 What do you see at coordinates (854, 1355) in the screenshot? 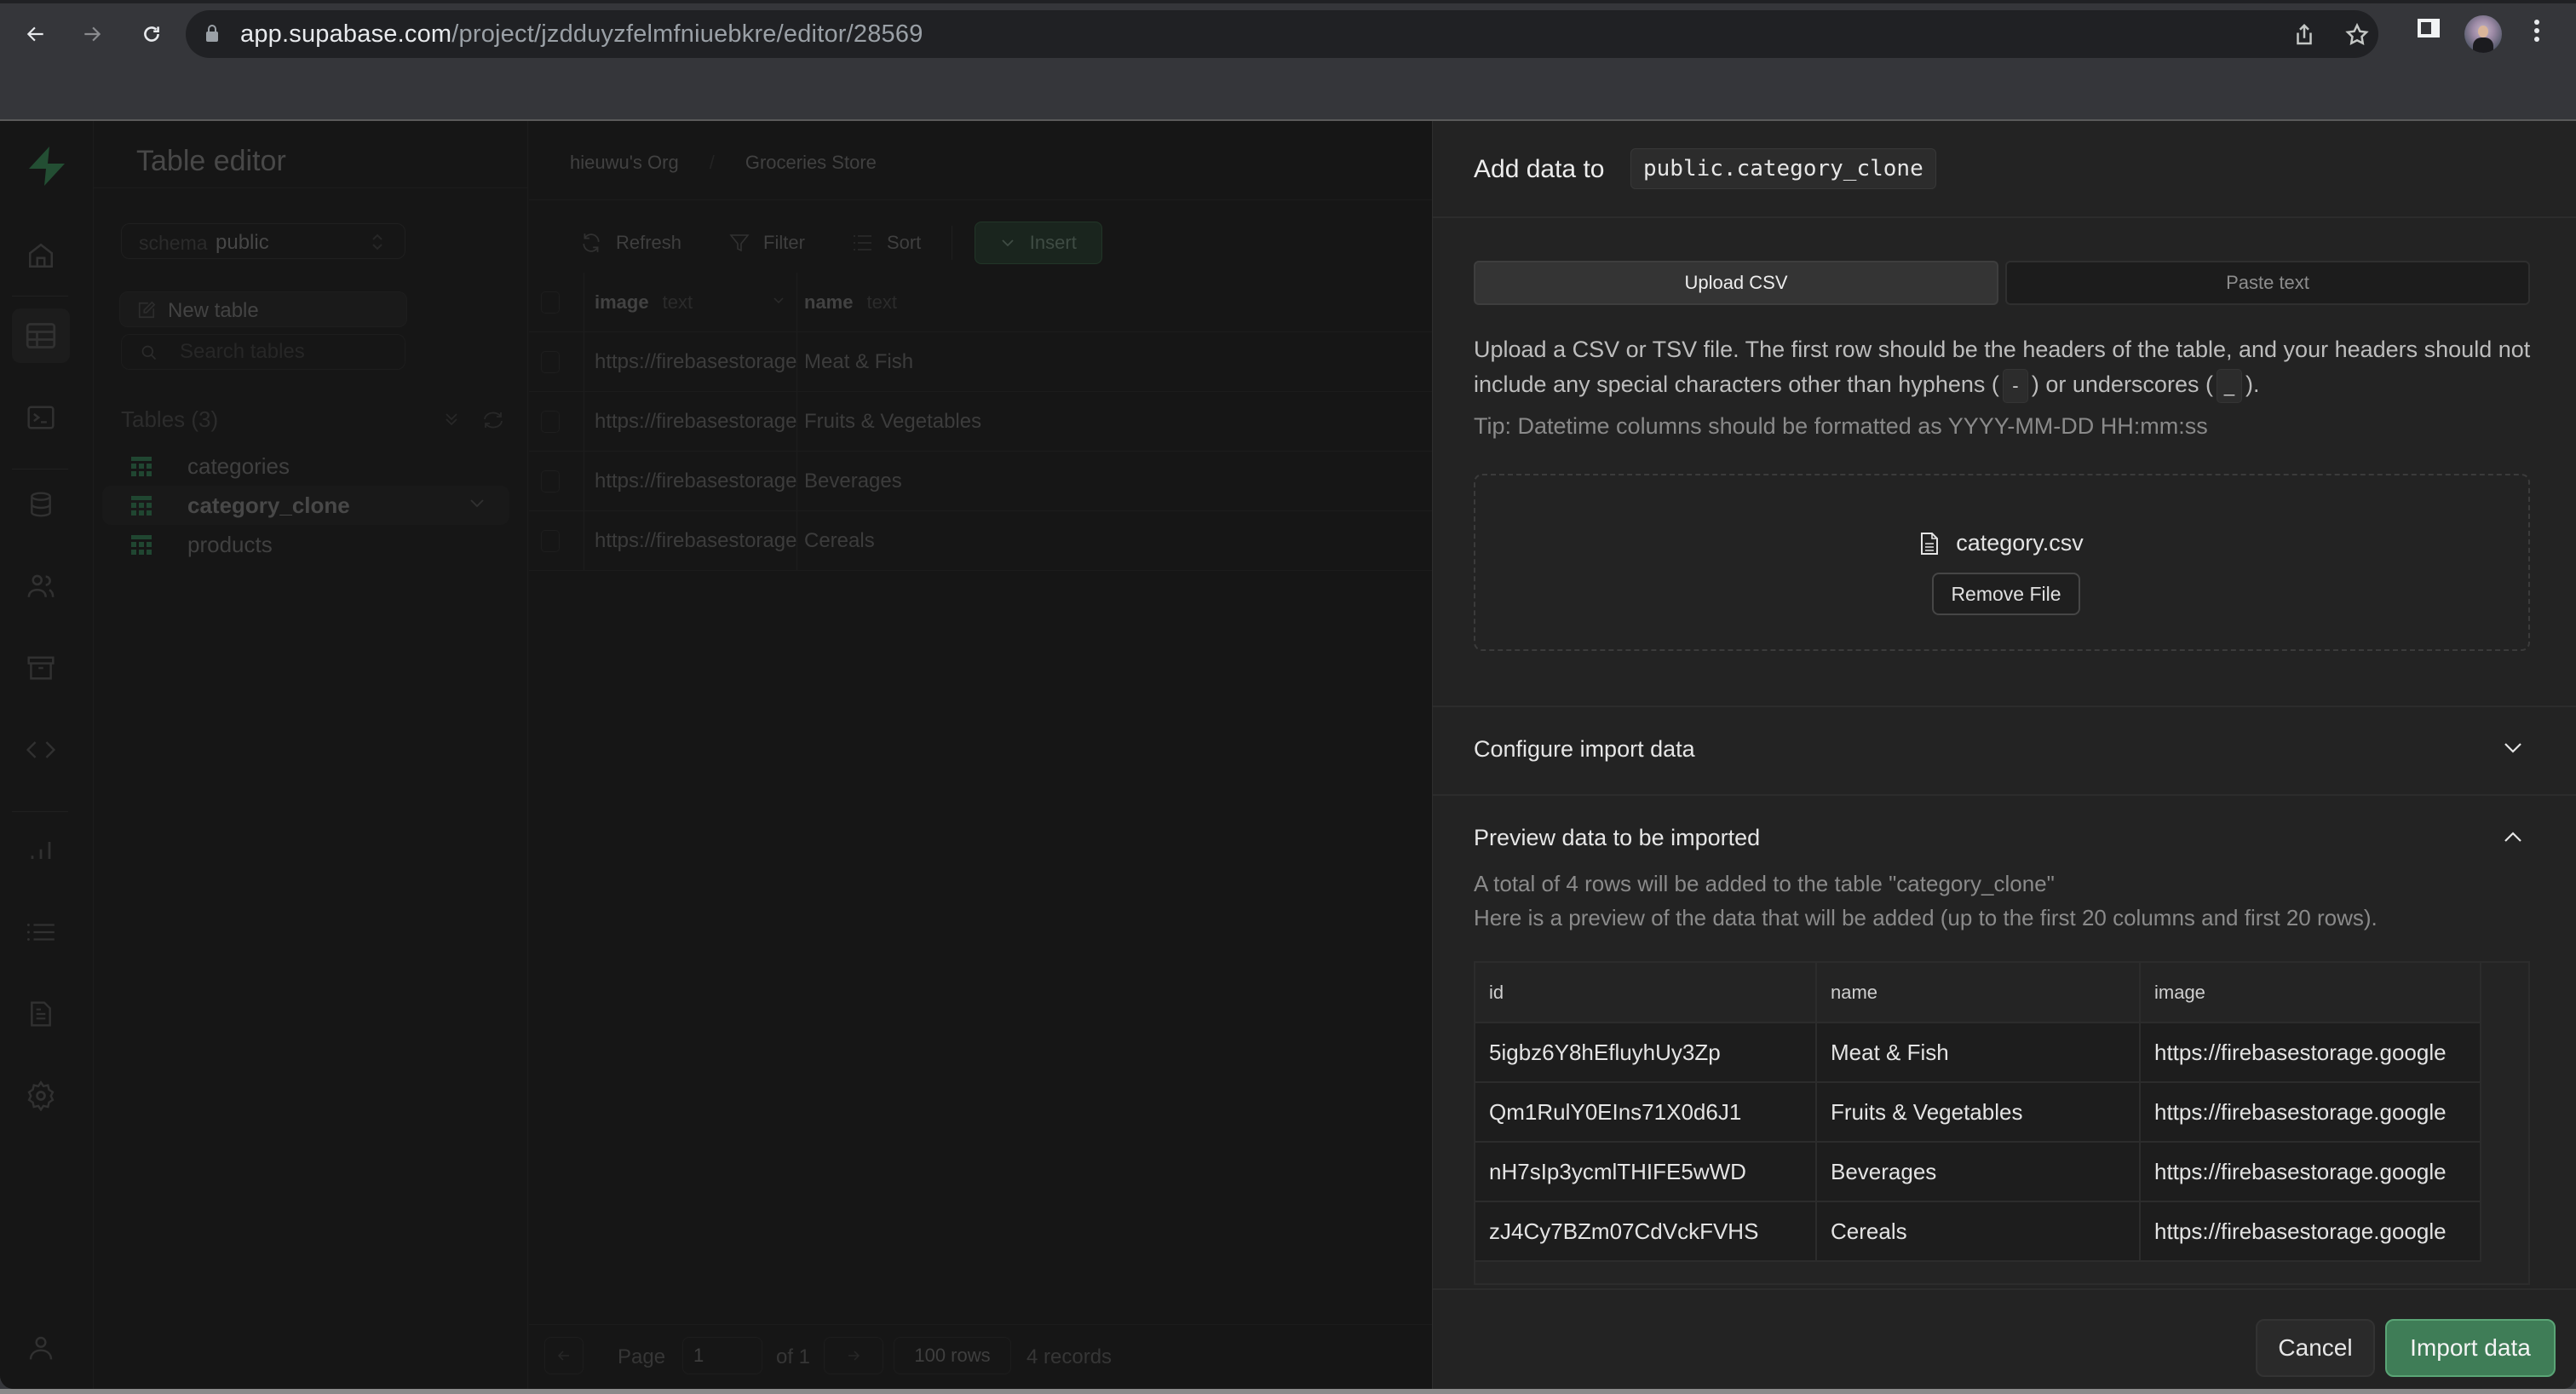
I see `next-page-button` at bounding box center [854, 1355].